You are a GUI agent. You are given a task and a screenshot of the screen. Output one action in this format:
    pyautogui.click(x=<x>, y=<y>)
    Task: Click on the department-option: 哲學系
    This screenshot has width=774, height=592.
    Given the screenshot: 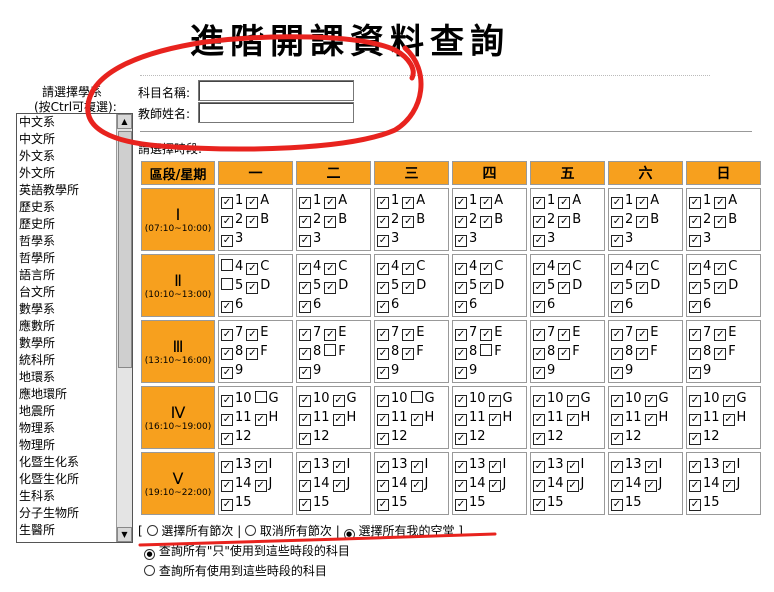 What is the action you would take?
    pyautogui.click(x=66, y=241)
    